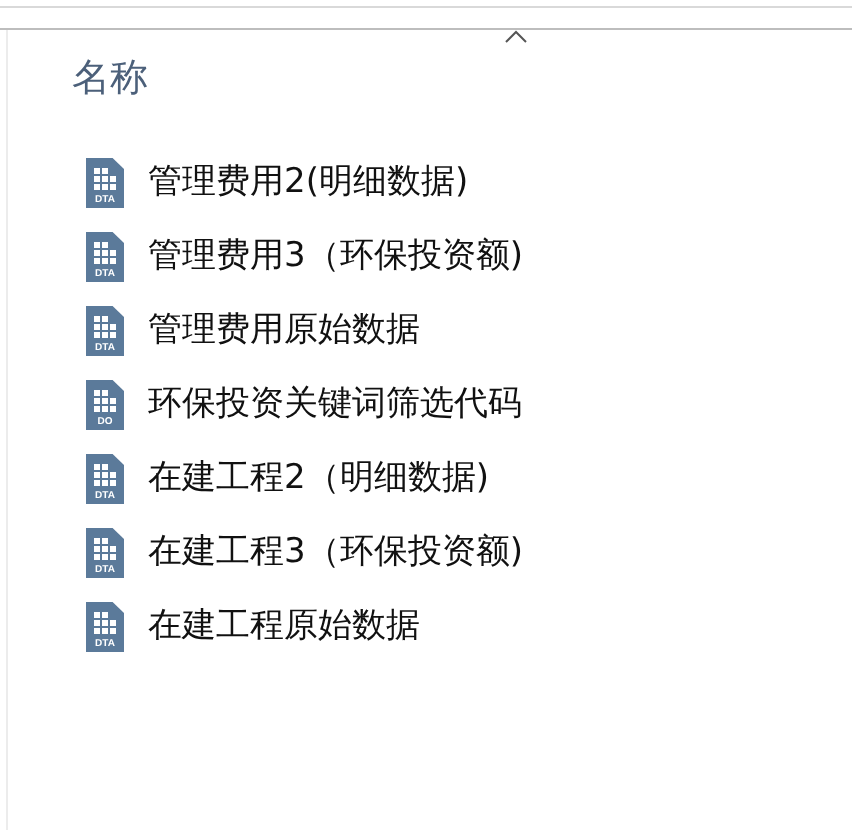 Image resolution: width=852 pixels, height=830 pixels. Describe the element at coordinates (335, 257) in the screenshot. I see `file-name: 管理费用3（环保投资额)` at that location.